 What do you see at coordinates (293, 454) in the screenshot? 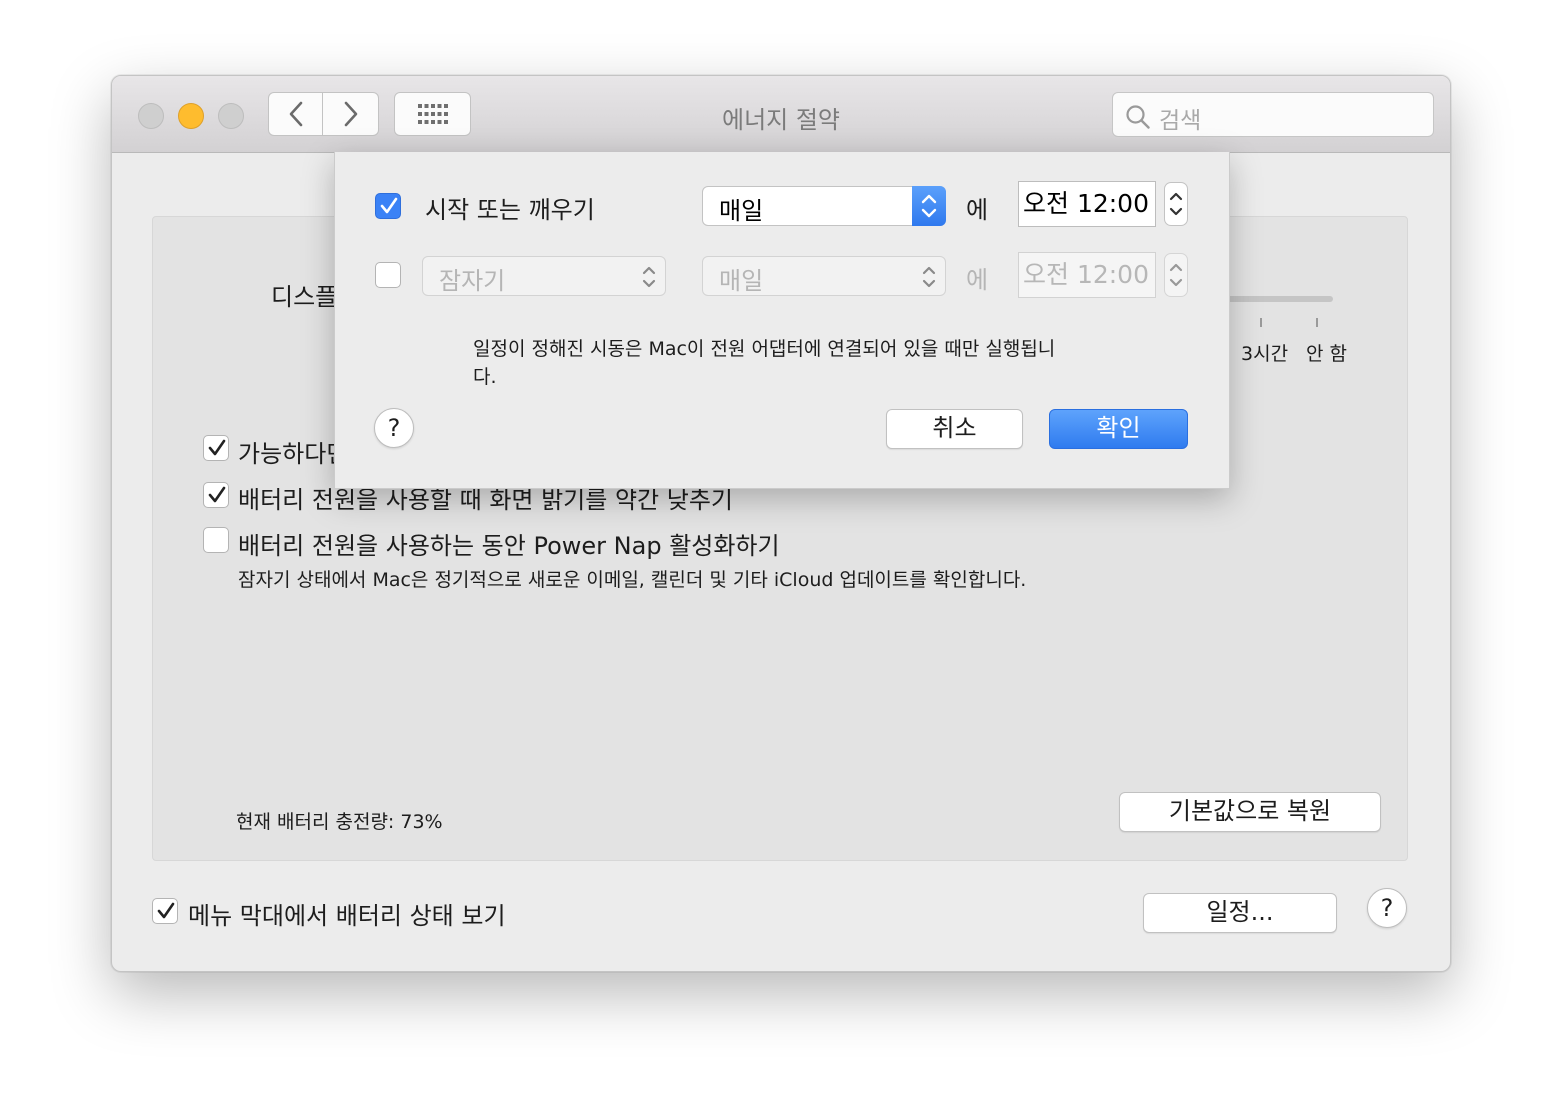
I see `option-label-hard-disk-sleep: 가능하다면` at bounding box center [293, 454].